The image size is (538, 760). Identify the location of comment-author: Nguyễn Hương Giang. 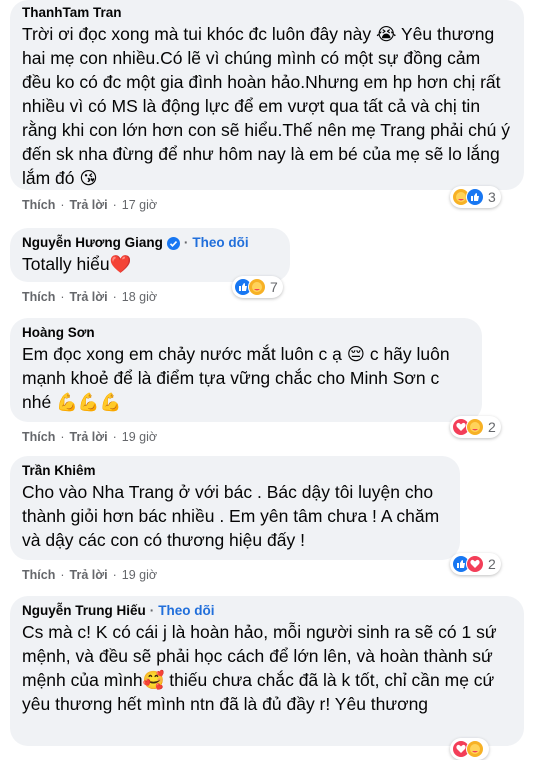
(92, 243).